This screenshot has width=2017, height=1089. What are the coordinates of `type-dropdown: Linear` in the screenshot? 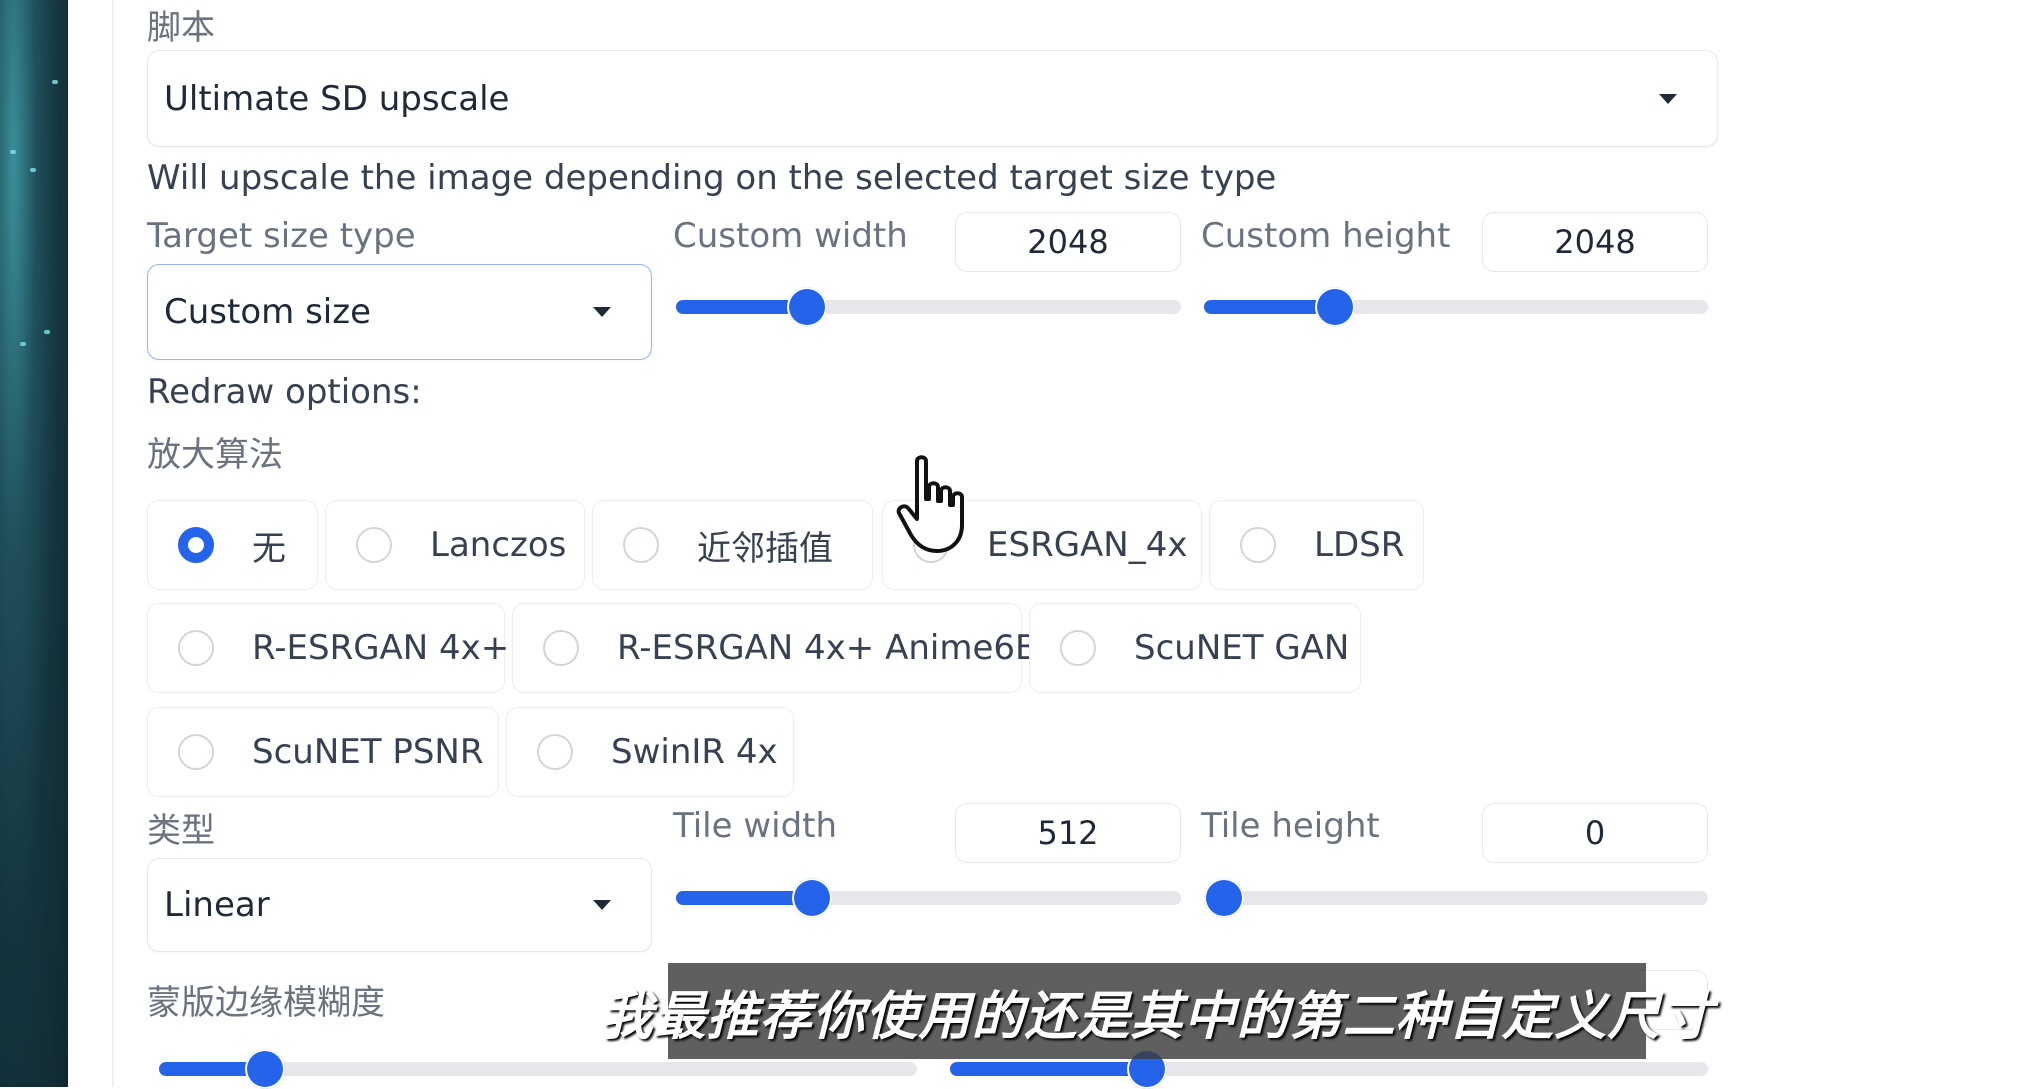 It's located at (399, 905).